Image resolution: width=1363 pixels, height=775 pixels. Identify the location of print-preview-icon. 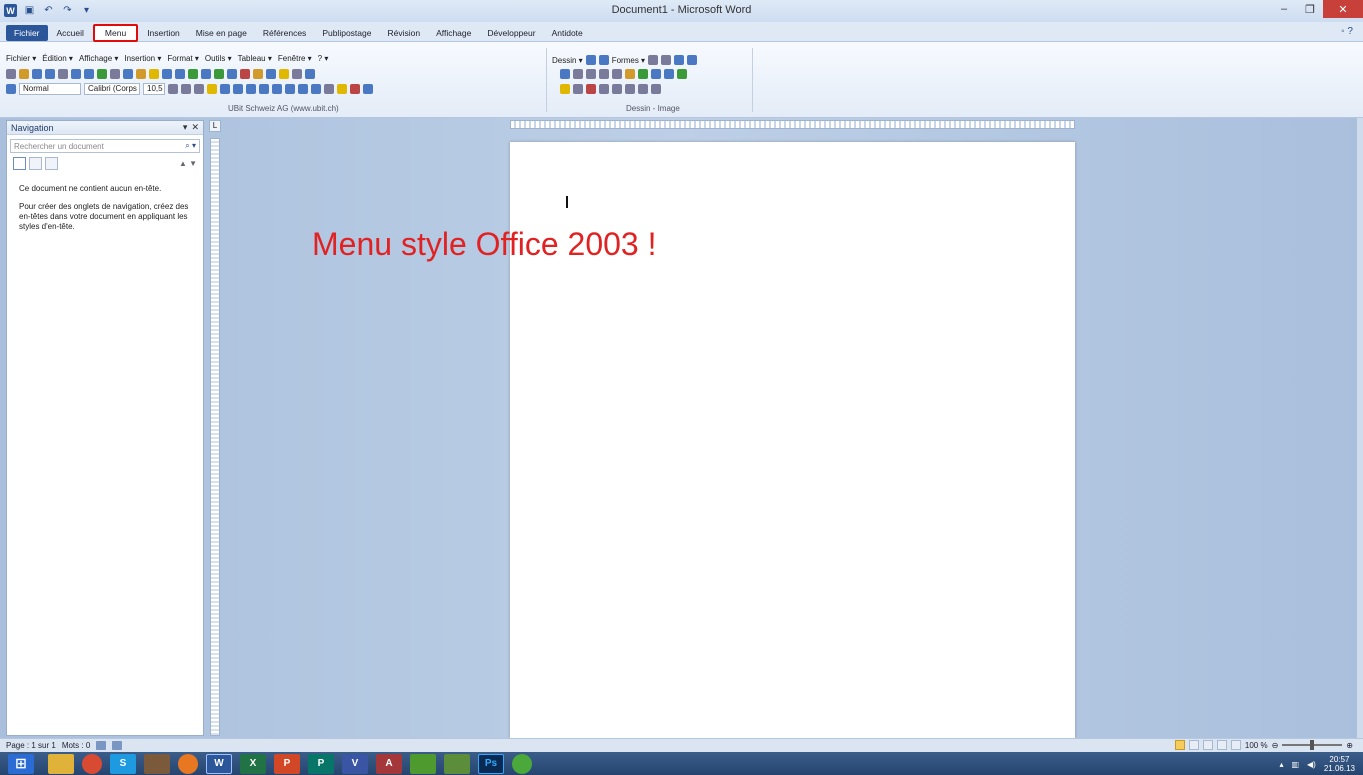
(76, 74).